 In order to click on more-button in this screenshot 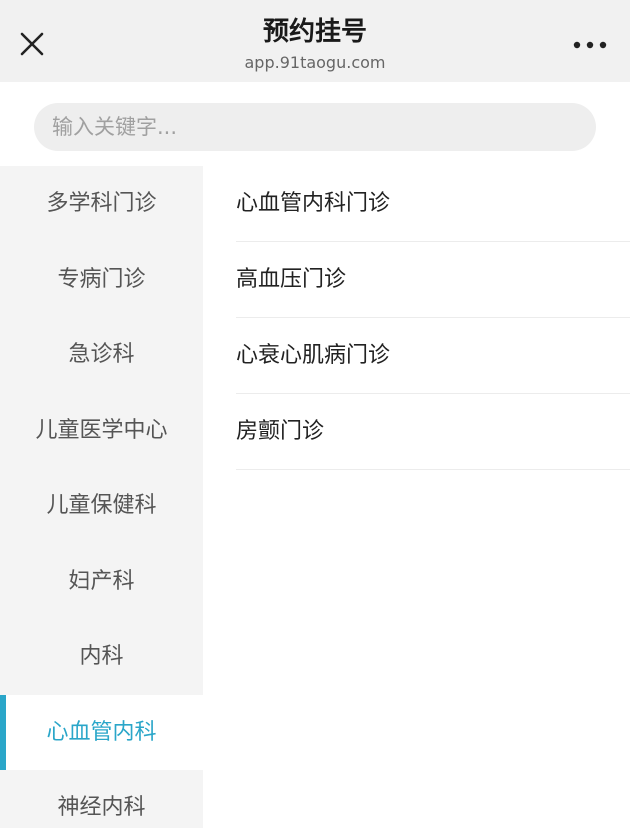, I will do `click(590, 45)`.